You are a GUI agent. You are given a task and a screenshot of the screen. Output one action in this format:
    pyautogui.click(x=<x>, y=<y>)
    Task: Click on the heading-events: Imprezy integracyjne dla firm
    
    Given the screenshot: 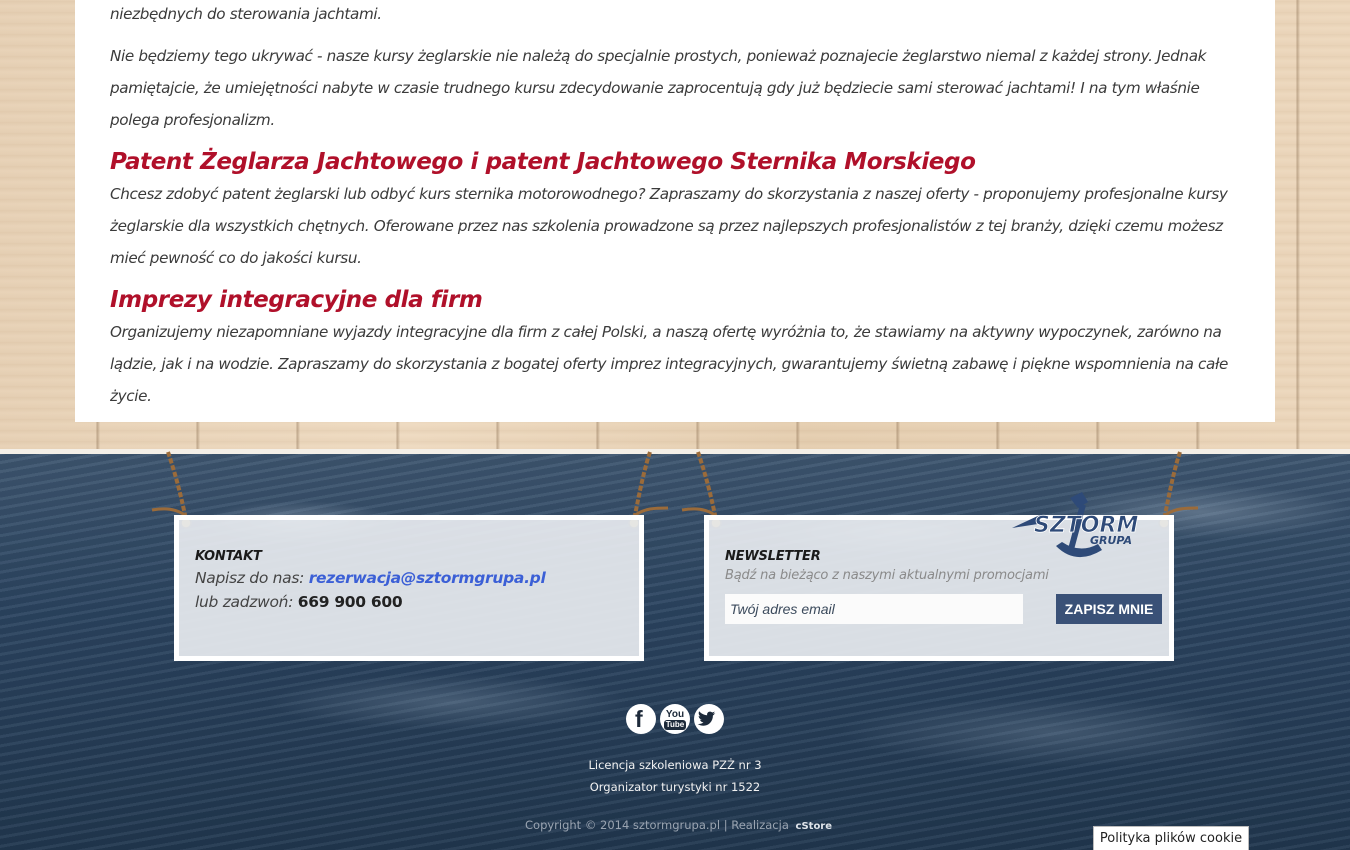 What is the action you would take?
    pyautogui.click(x=296, y=300)
    